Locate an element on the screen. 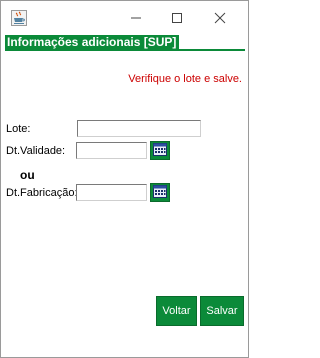  voltar-button: Voltar is located at coordinates (176, 311).